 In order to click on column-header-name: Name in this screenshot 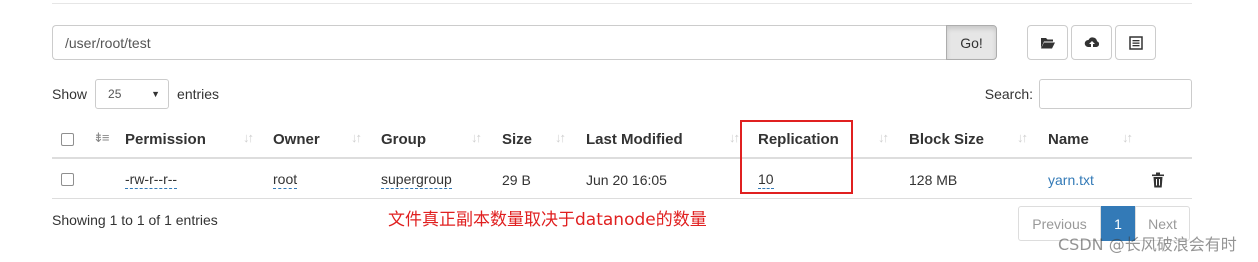, I will do `click(1068, 139)`.